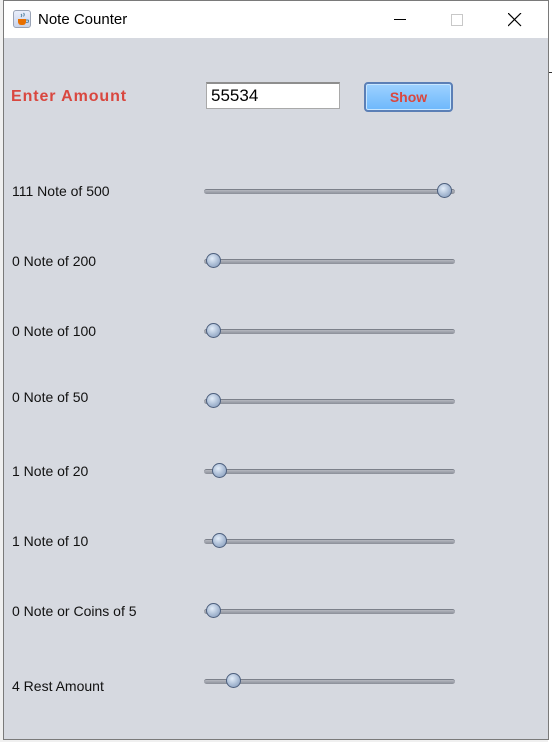 This screenshot has height=742, width=552. What do you see at coordinates (273, 95) in the screenshot?
I see `amount-input` at bounding box center [273, 95].